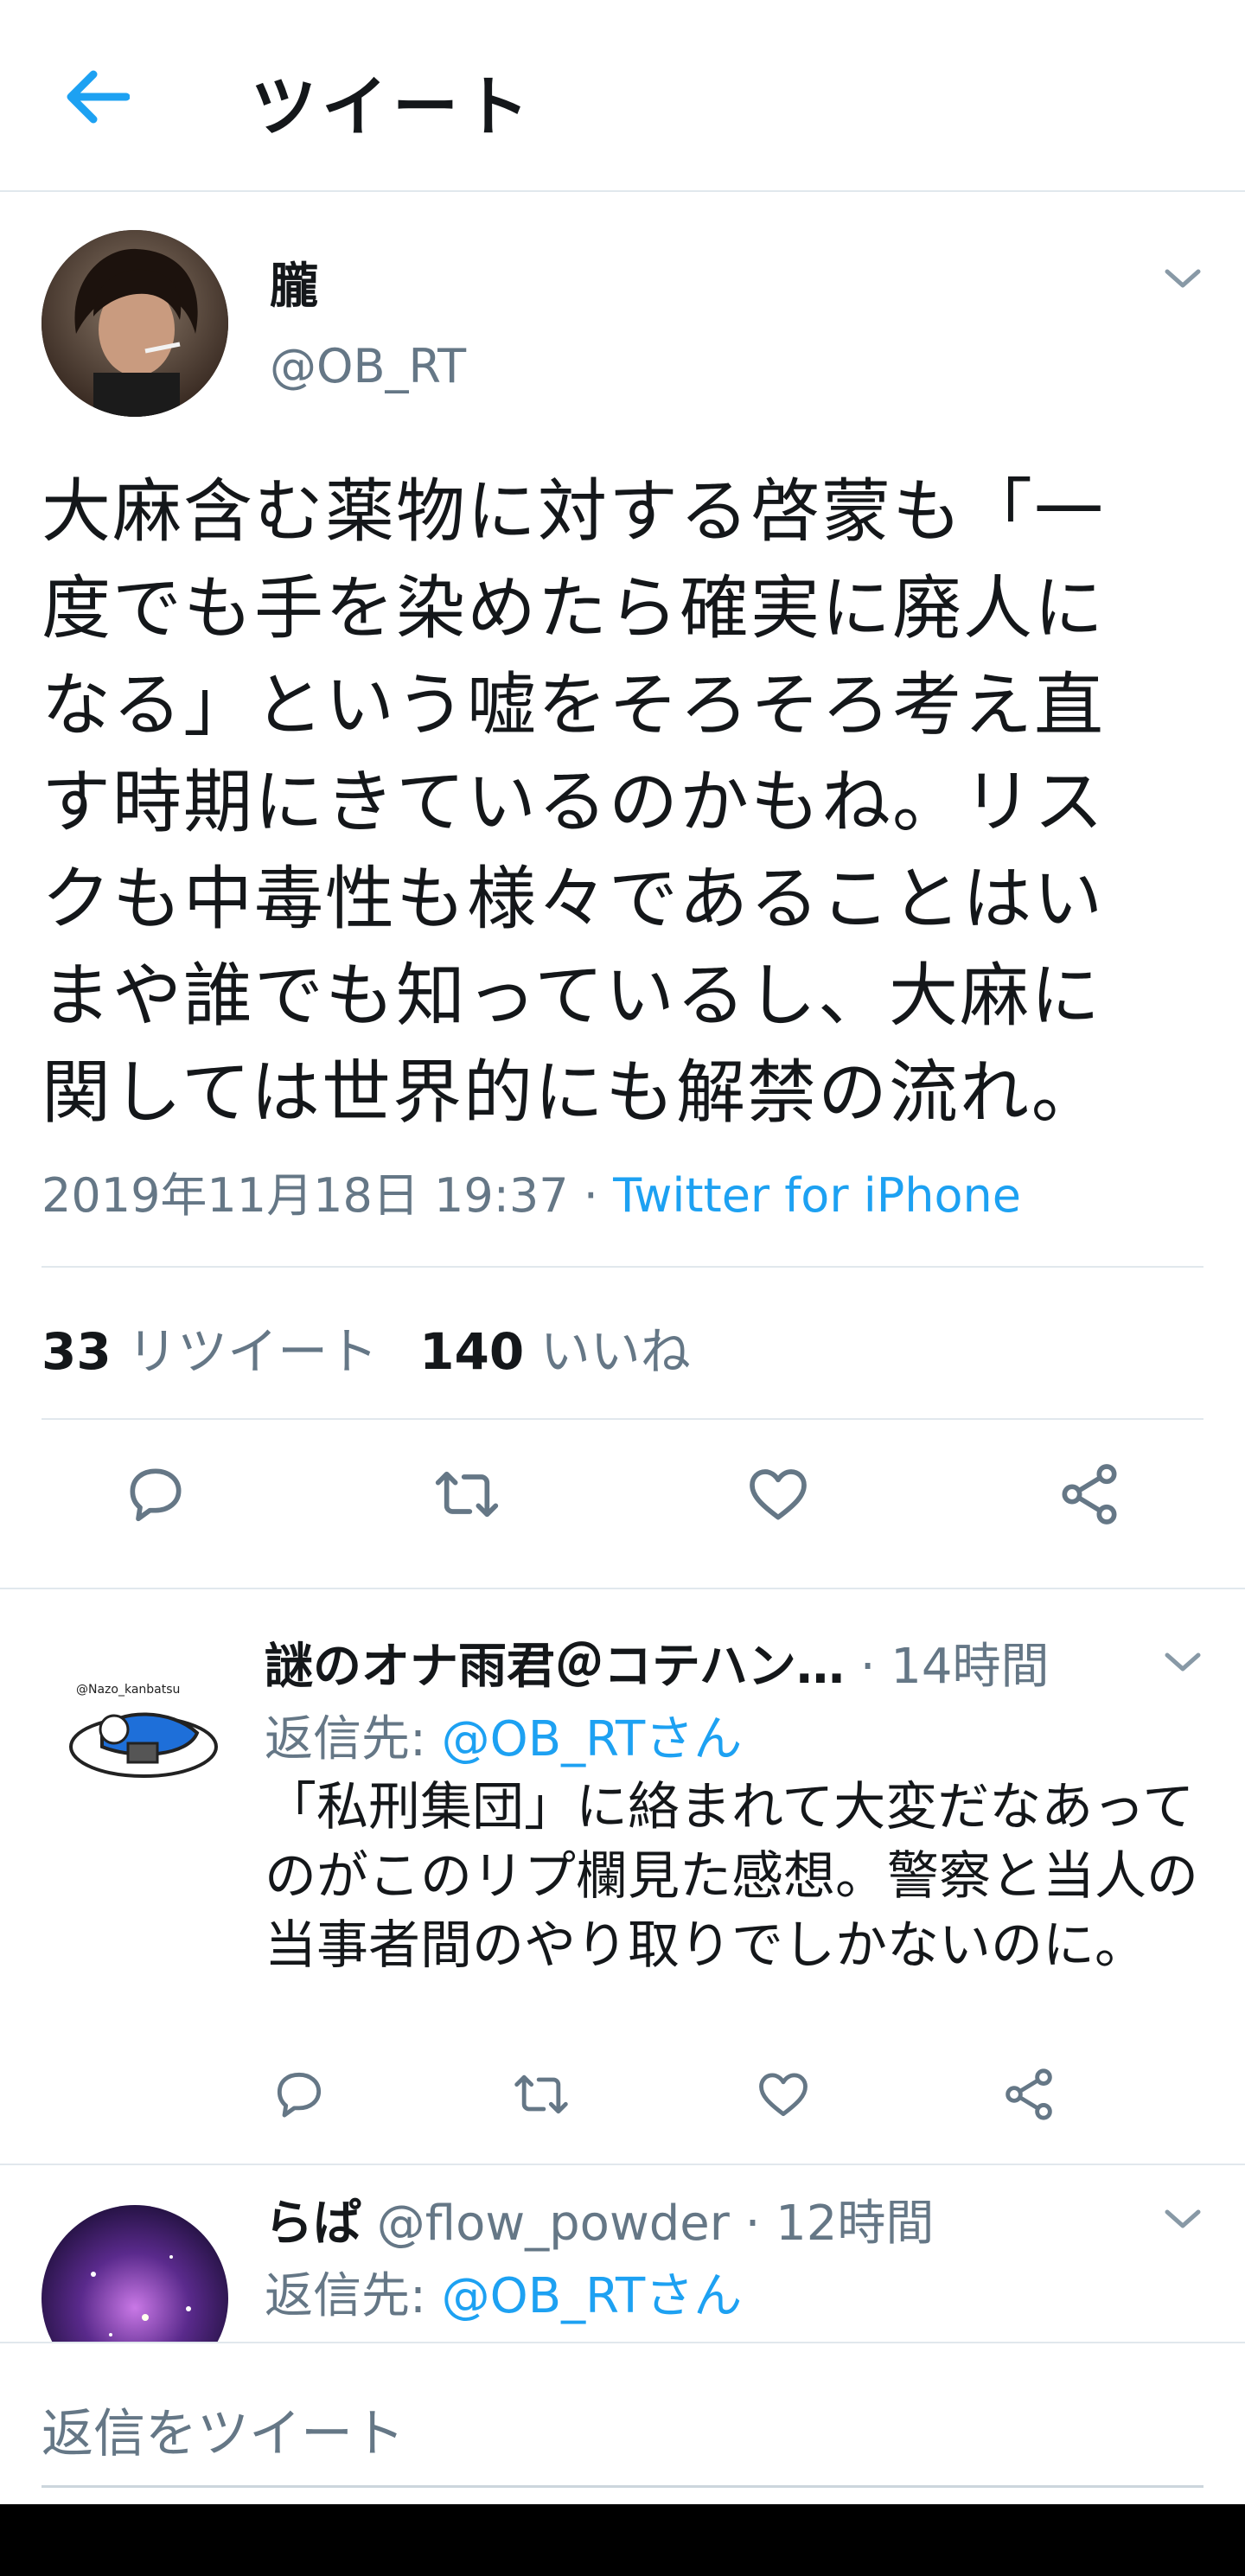  Describe the element at coordinates (313, 2224) in the screenshot. I see `reply-author-name: らぱ` at that location.